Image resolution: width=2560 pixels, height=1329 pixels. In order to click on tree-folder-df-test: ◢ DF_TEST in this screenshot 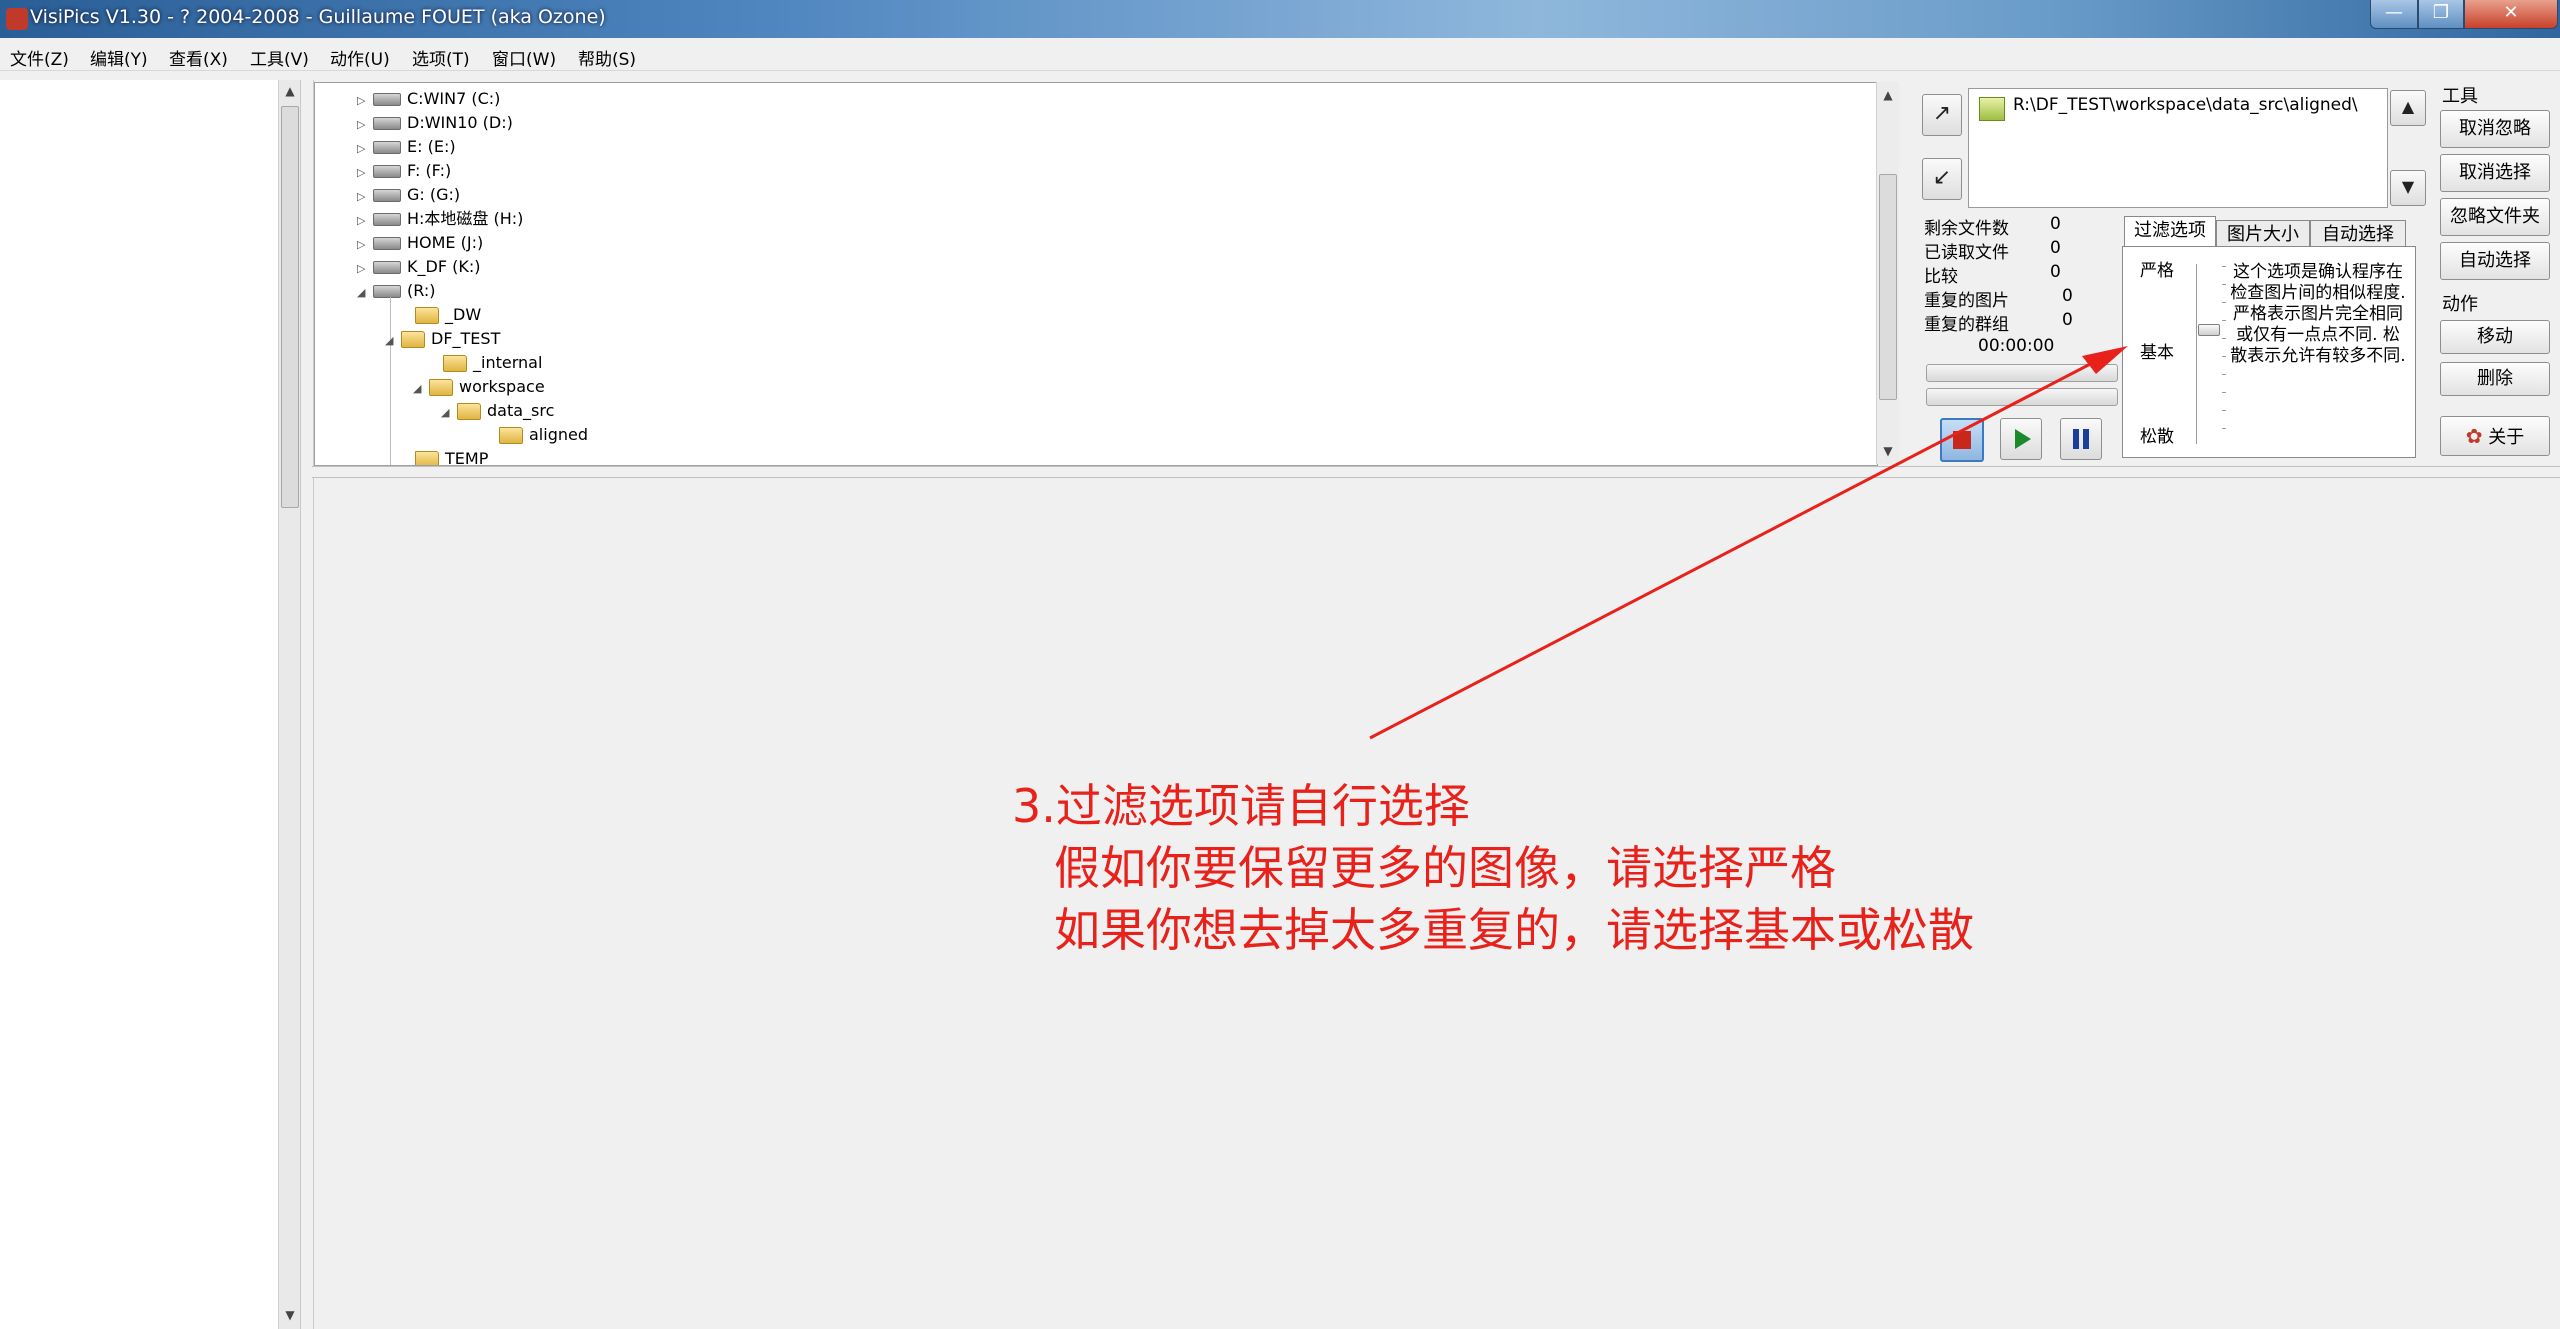, I will do `click(442, 339)`.